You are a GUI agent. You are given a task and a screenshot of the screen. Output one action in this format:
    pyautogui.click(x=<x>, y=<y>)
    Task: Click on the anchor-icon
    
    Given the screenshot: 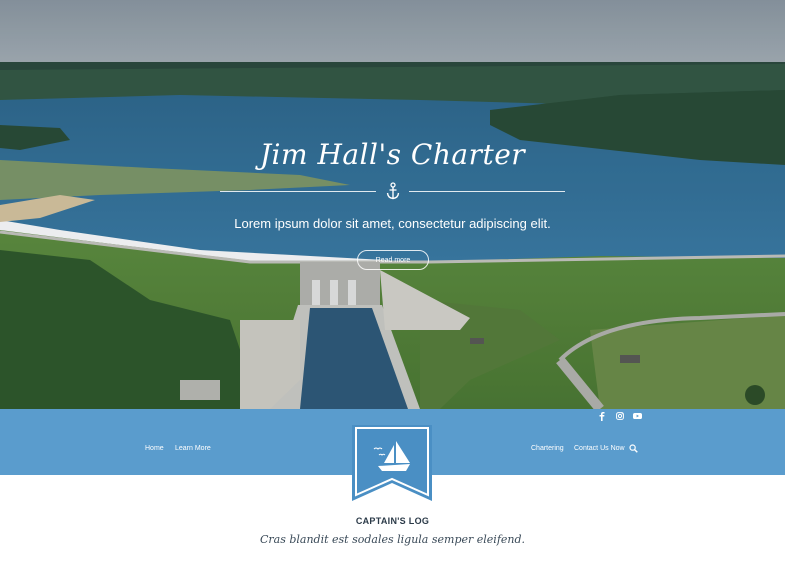 What is the action you would take?
    pyautogui.click(x=393, y=191)
    